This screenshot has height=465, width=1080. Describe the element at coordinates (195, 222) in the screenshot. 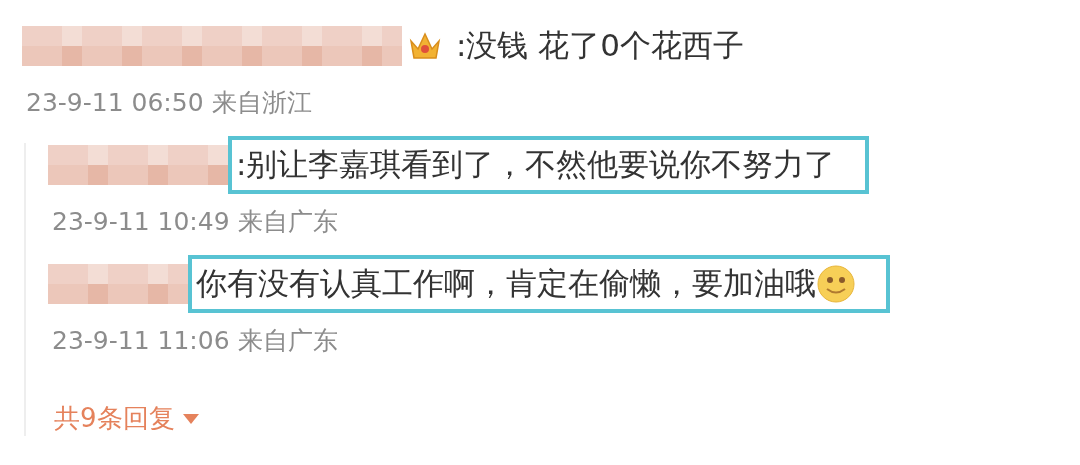

I see `reply-time: 23-9-11 10:49 来自广东` at that location.